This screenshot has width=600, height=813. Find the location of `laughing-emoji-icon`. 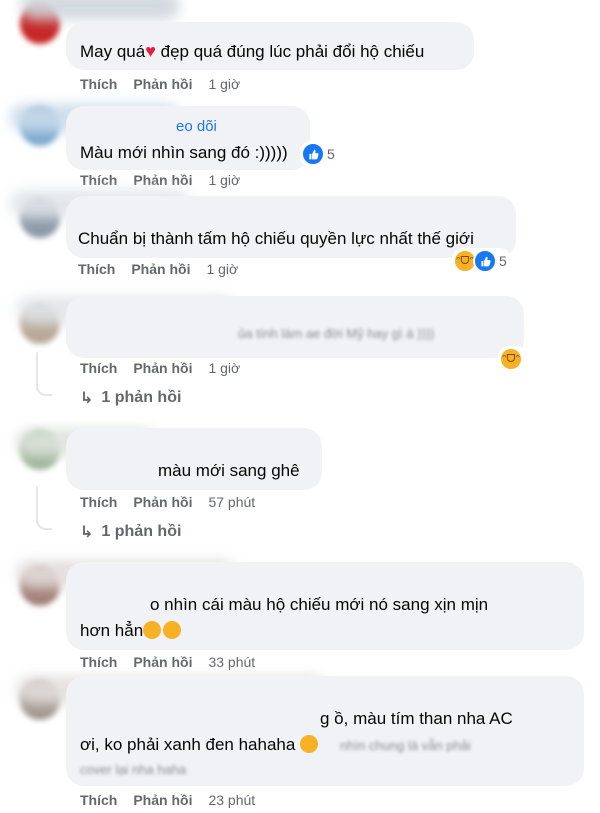

laughing-emoji-icon is located at coordinates (309, 744).